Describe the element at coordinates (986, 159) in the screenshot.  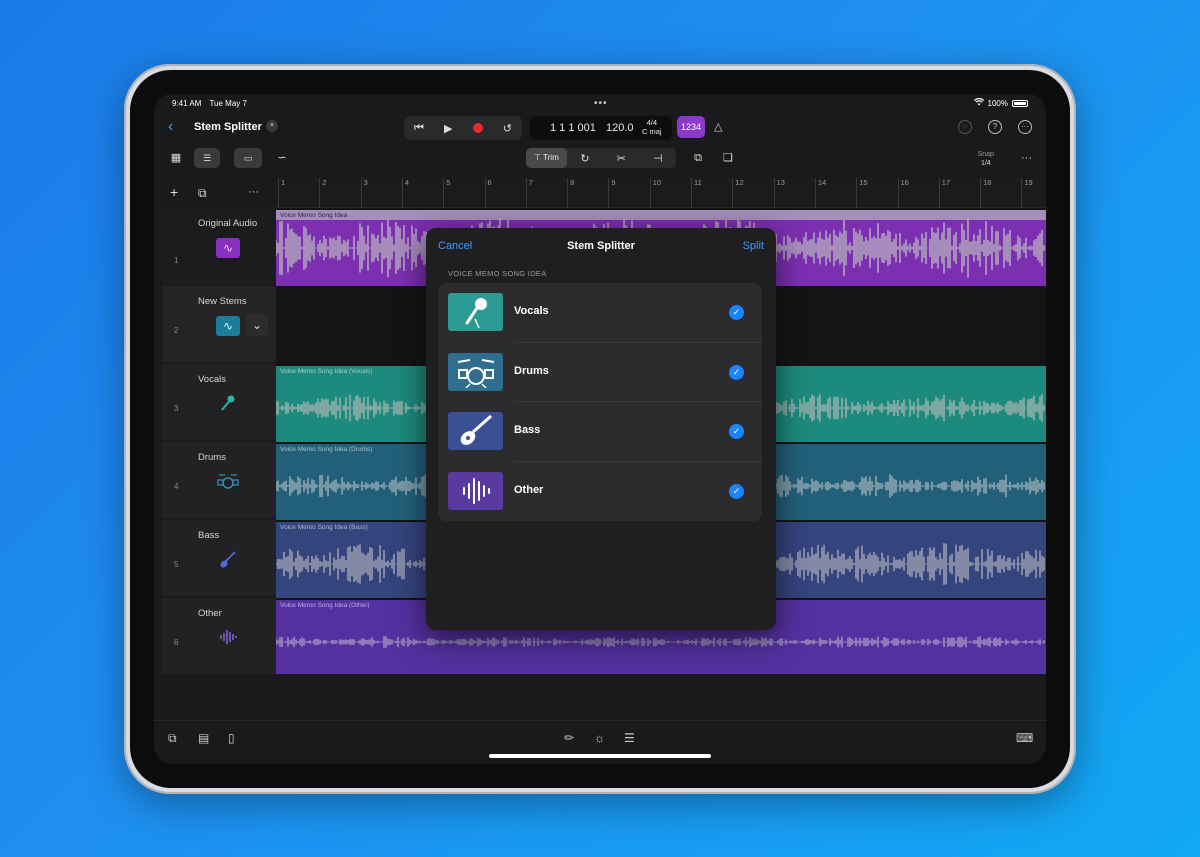
I see `snap-setting: Snap 1/4` at that location.